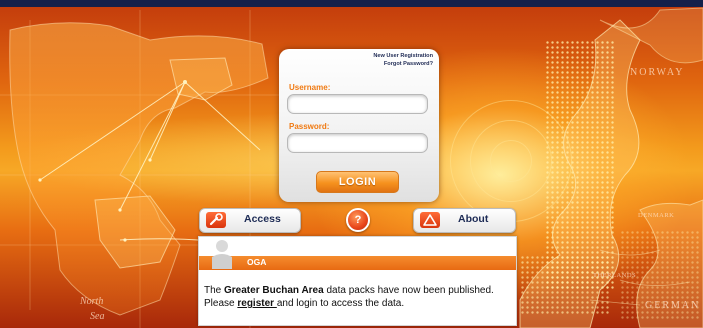 The height and width of the screenshot is (328, 703). What do you see at coordinates (256, 303) in the screenshot?
I see `register-link: register` at bounding box center [256, 303].